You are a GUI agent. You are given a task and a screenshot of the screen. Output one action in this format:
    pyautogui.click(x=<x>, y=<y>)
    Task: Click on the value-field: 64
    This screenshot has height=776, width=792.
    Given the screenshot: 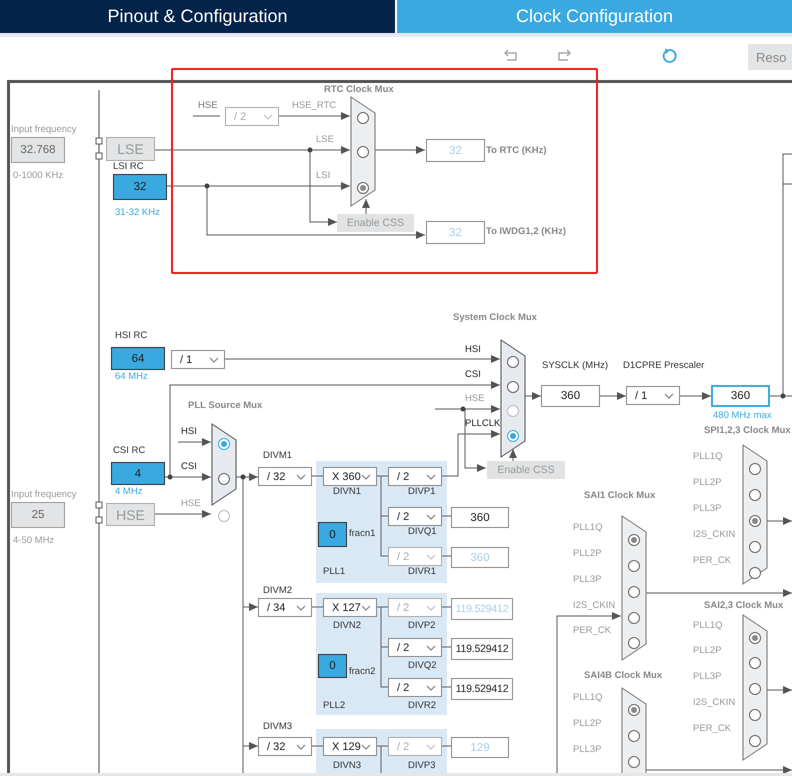 What is the action you would take?
    pyautogui.click(x=138, y=358)
    